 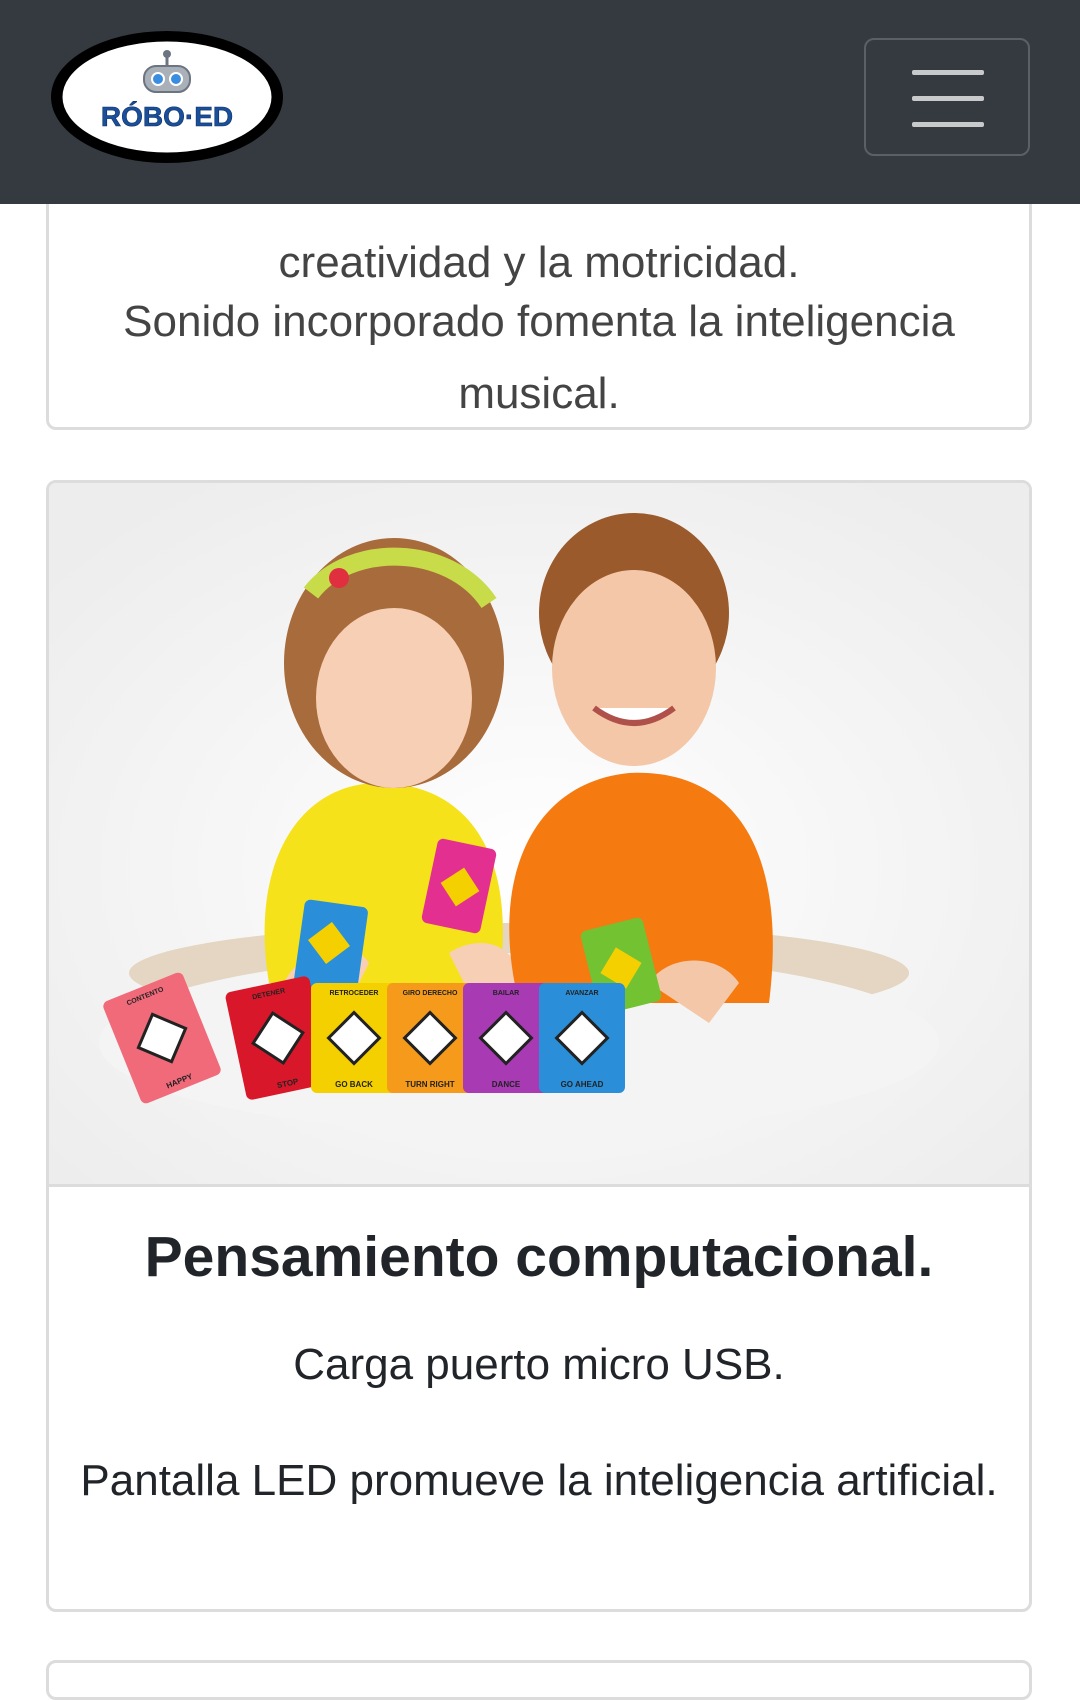 What do you see at coordinates (430, 993) in the screenshot?
I see `instruction-card-title: GIRO DERECHO` at bounding box center [430, 993].